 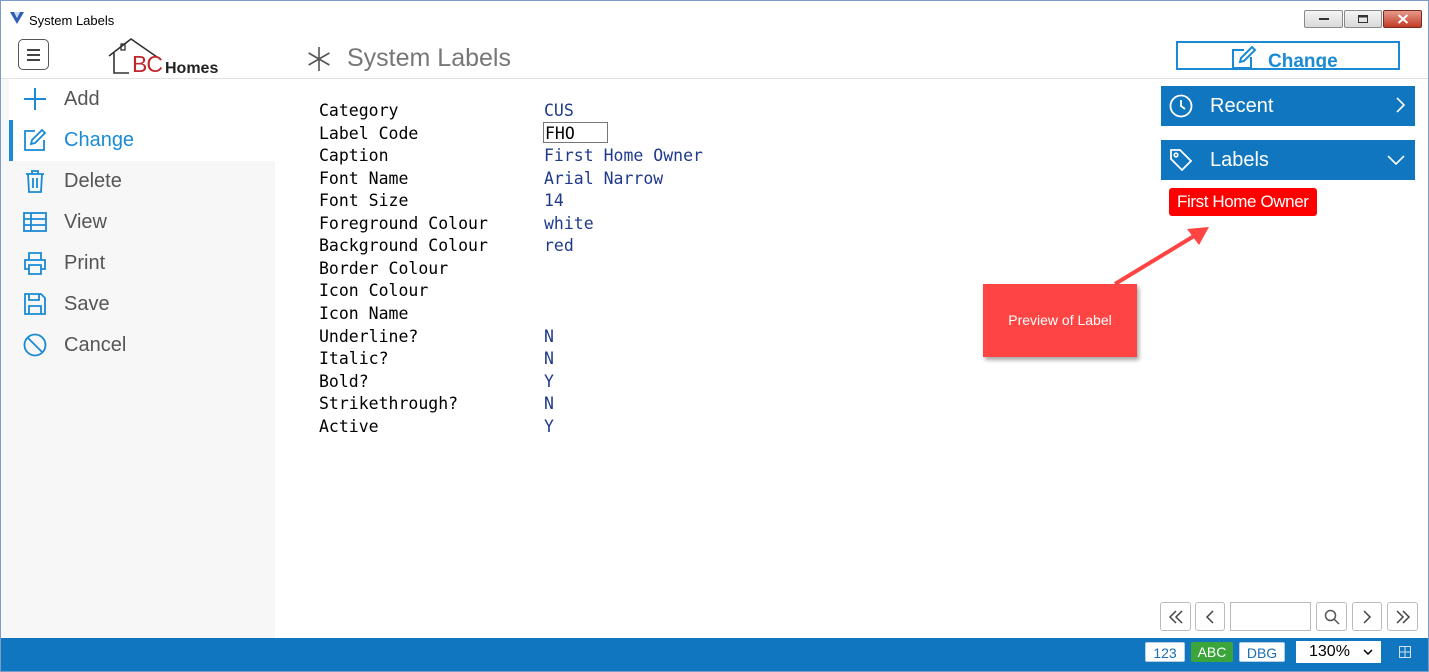 I want to click on sidebar-item-print: Print, so click(x=142, y=263).